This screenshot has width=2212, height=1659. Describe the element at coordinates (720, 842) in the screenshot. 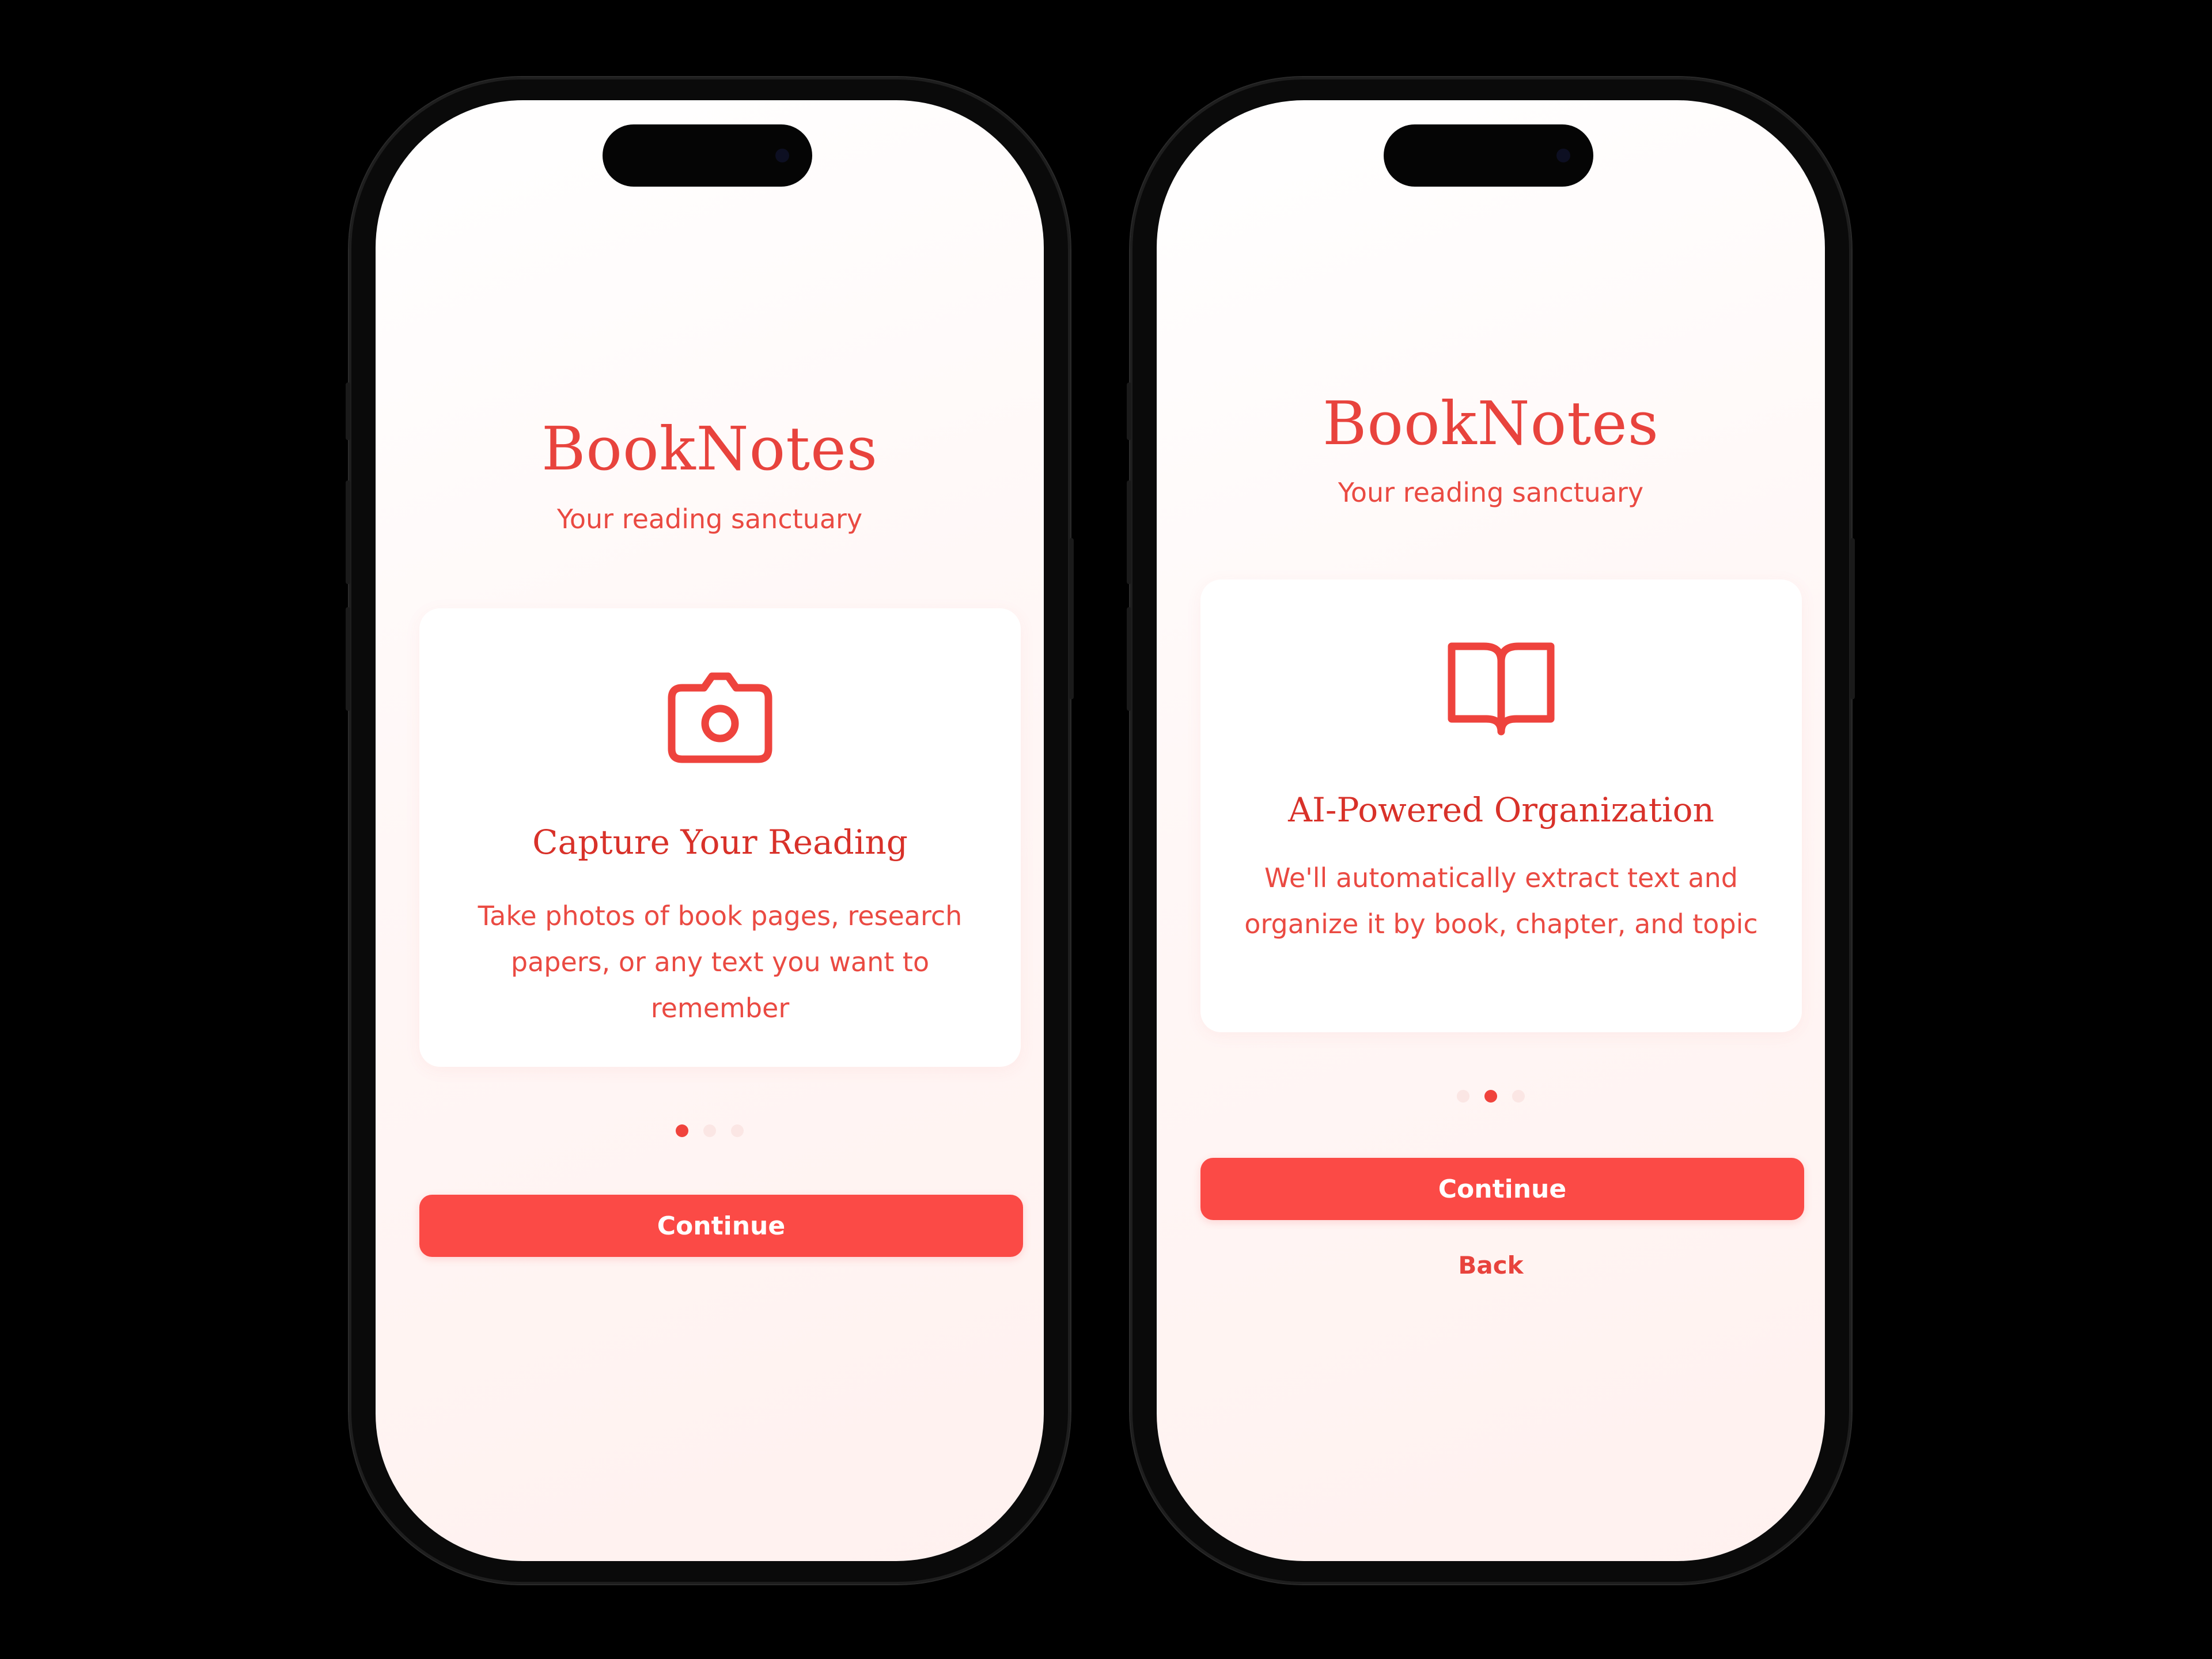

I see `card-heading: Capture Your Reading` at that location.